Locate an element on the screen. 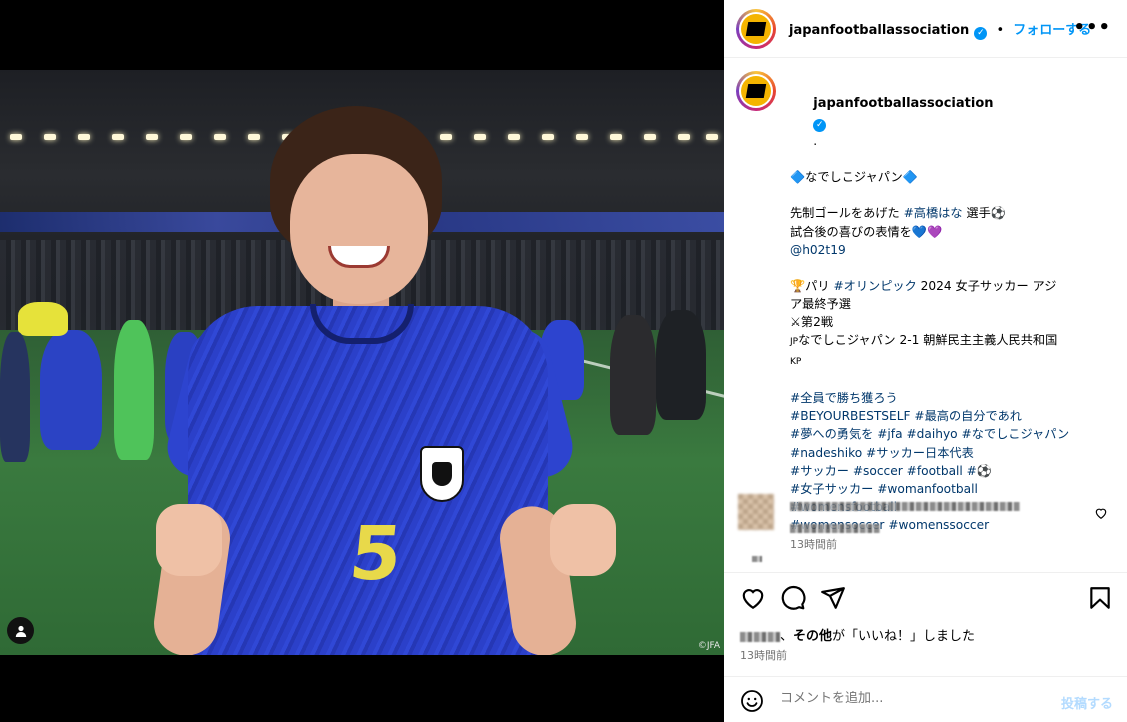 The height and width of the screenshot is (722, 1127). jfa-logo is located at coordinates (756, 29).